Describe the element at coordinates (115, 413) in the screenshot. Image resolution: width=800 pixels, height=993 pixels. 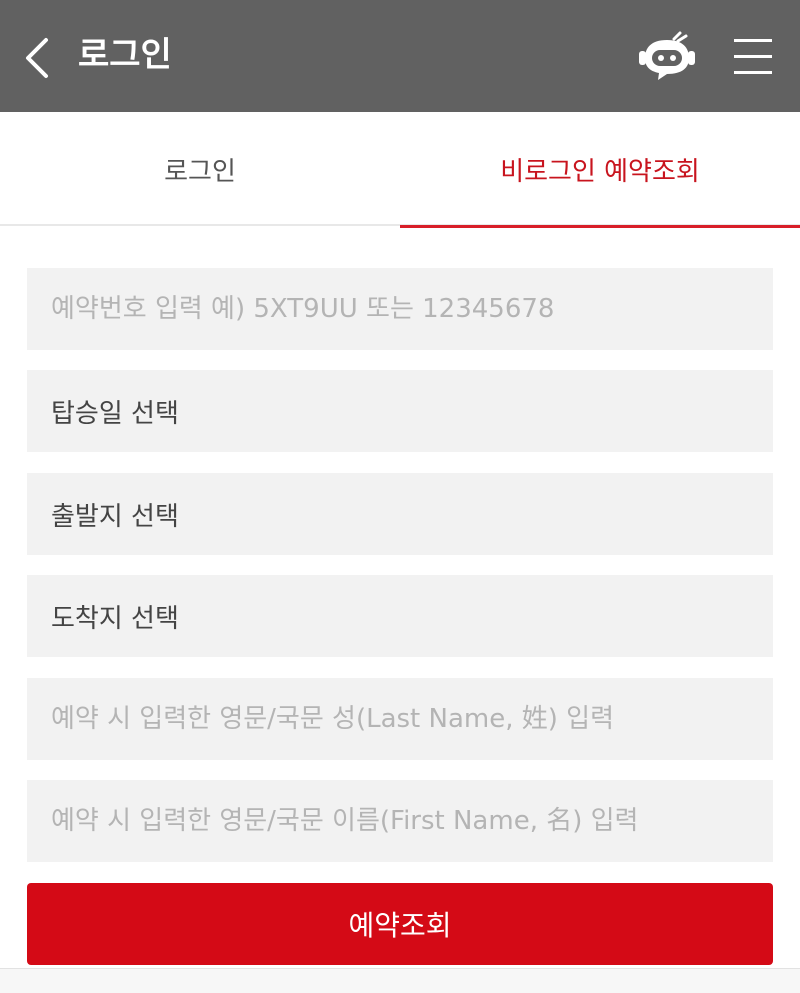
I see `boarding-date-label: 탑승일 선택` at that location.